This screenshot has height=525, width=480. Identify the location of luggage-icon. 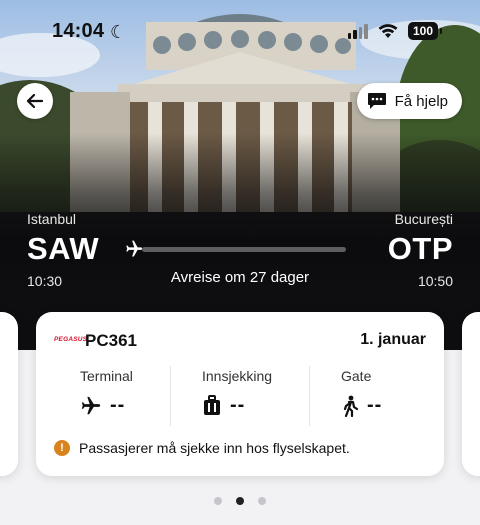
(212, 404).